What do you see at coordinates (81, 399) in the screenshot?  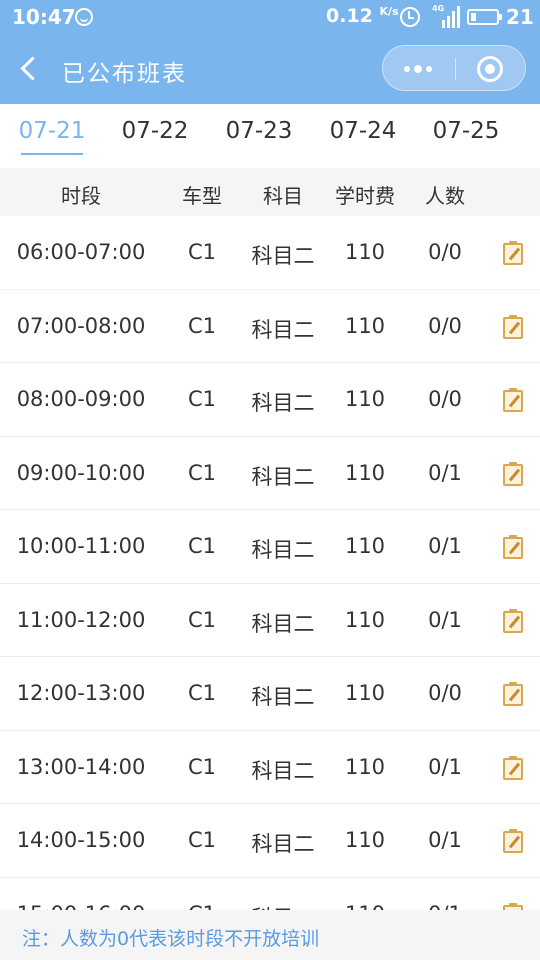 I see `row-time: 08:00-09:00` at bounding box center [81, 399].